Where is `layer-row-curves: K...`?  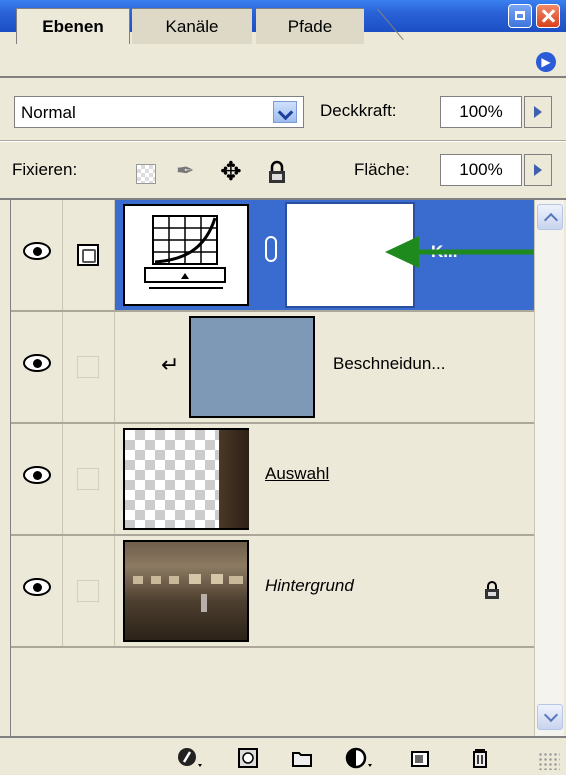 layer-row-curves: K... is located at coordinates (273, 256).